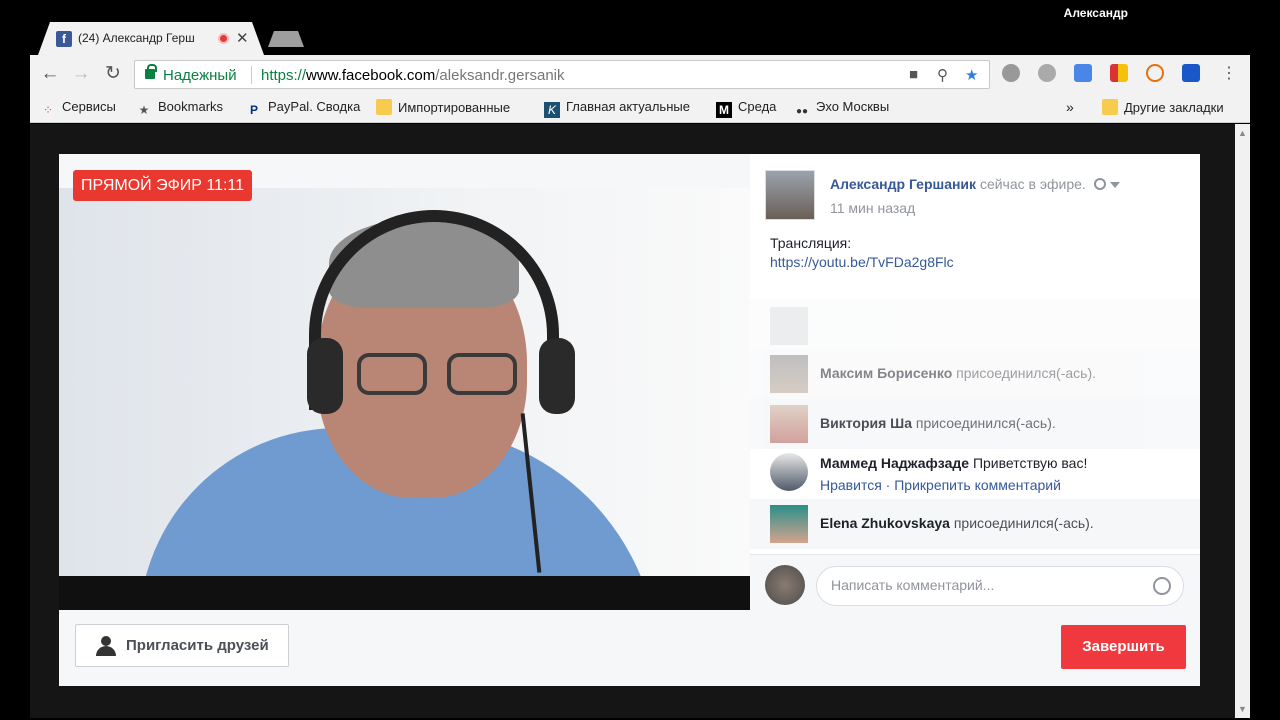  What do you see at coordinates (242, 38) in the screenshot?
I see `close-tab-icon: ✕` at bounding box center [242, 38].